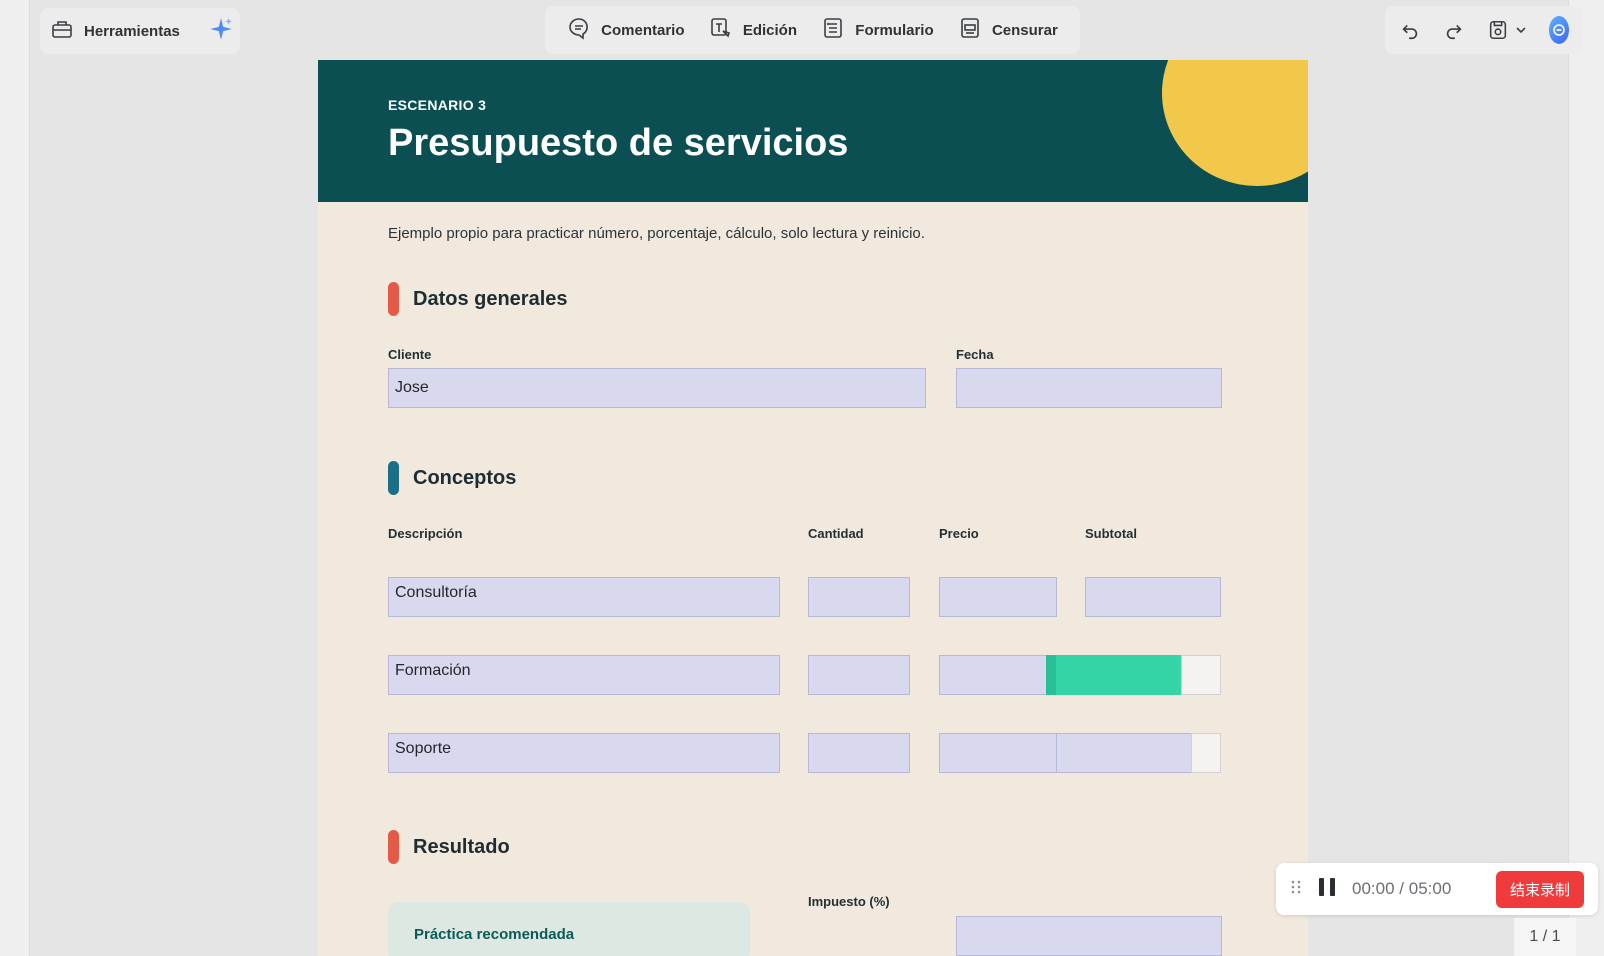  I want to click on recording-bar: 00:00 / 05:00 结束录制, so click(1437, 889).